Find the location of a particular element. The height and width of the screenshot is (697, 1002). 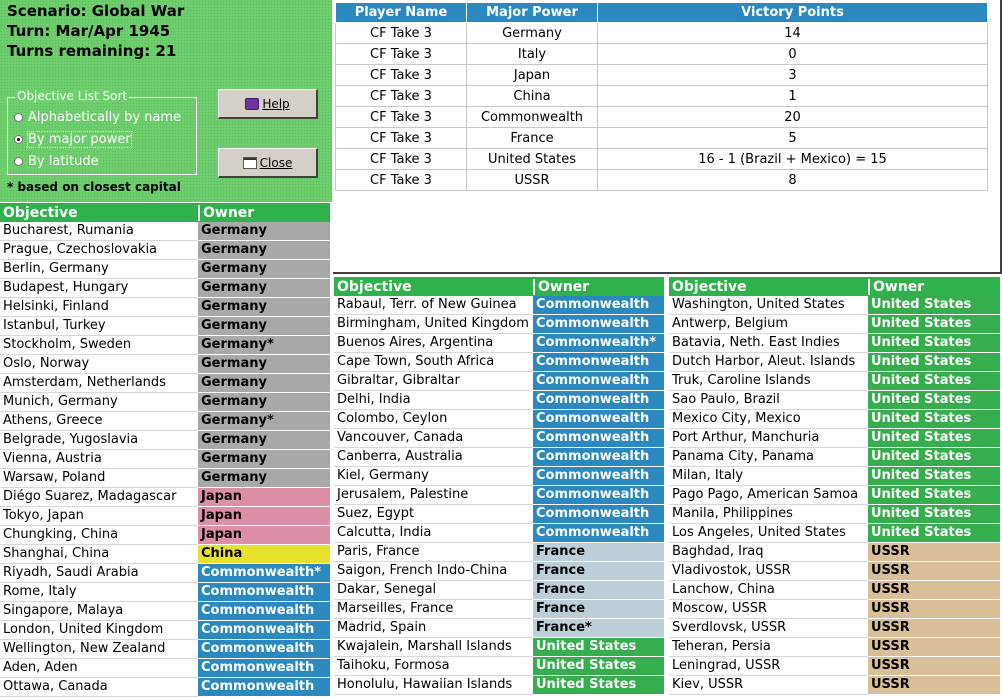

objective-row: Stockholm, Sweden Germany* is located at coordinates (165, 345).